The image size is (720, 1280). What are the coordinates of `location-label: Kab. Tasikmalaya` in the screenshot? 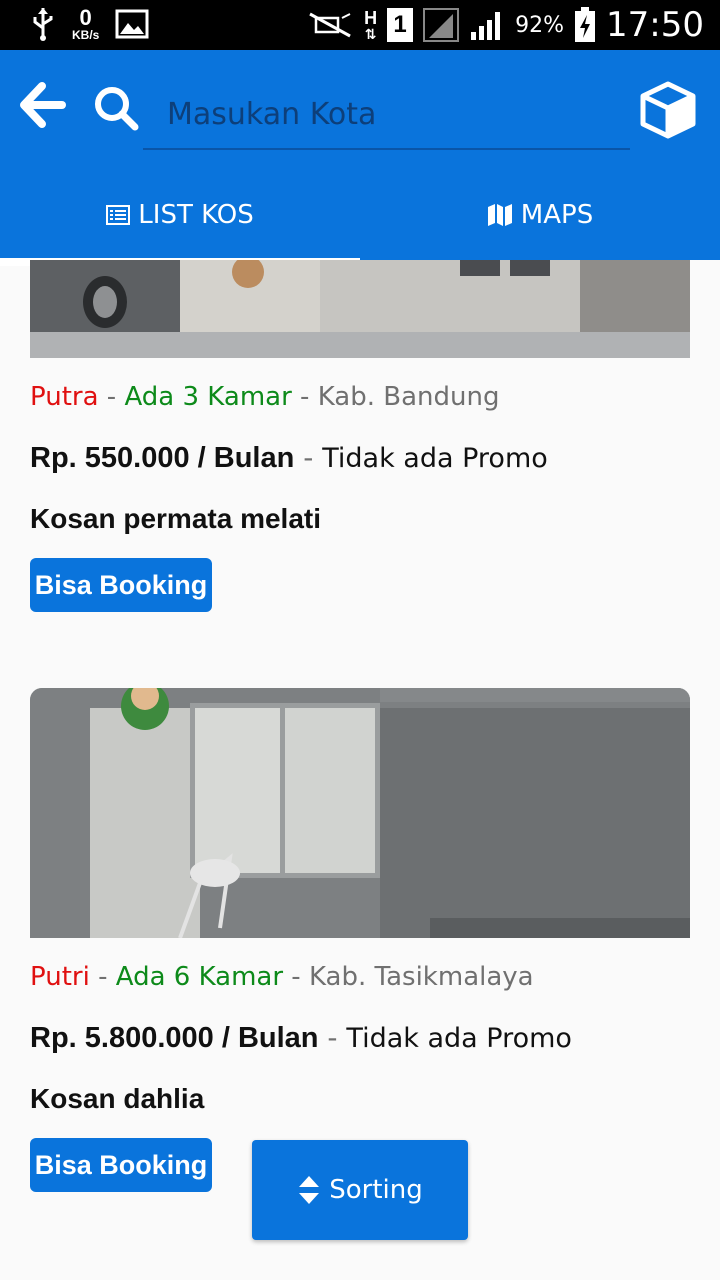 It's located at (421, 977).